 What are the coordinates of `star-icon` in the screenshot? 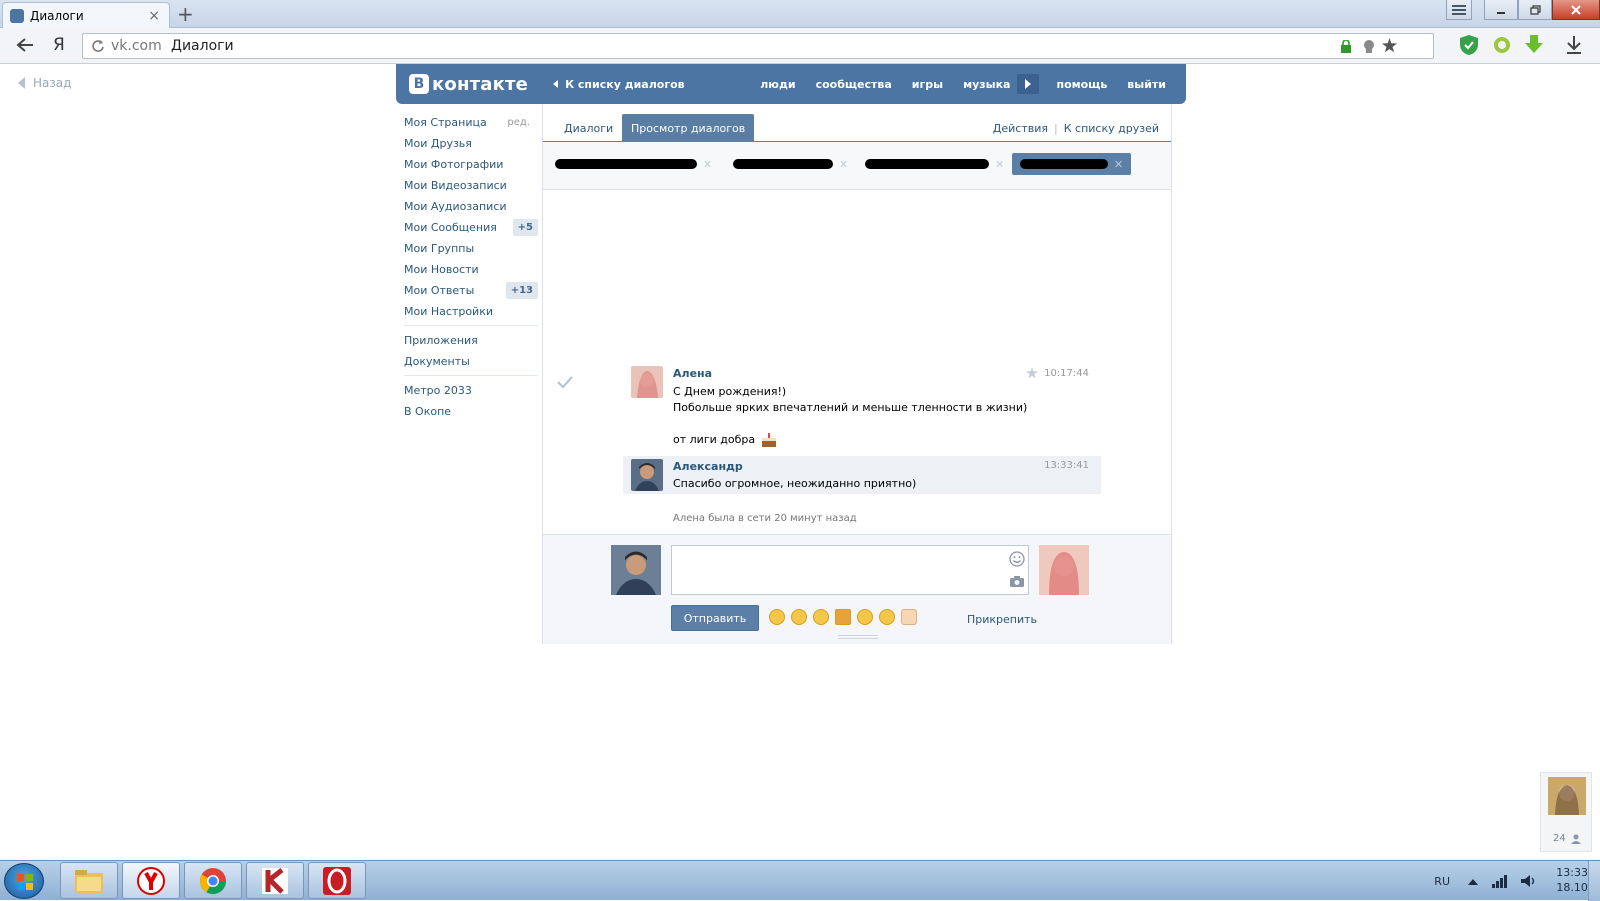 It's located at (1032, 373).